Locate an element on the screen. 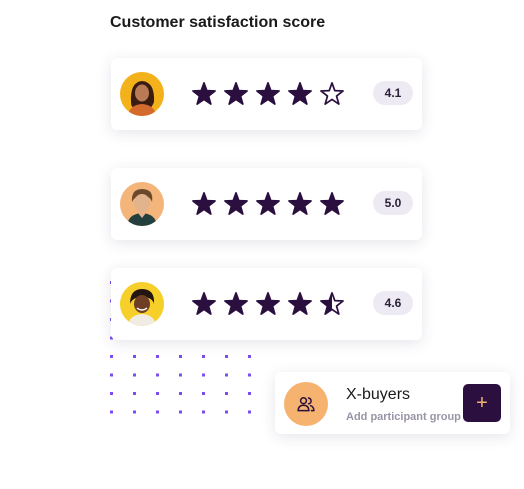 Image resolution: width=524 pixels, height=489 pixels. score-badge-1: 4.1 is located at coordinates (393, 93).